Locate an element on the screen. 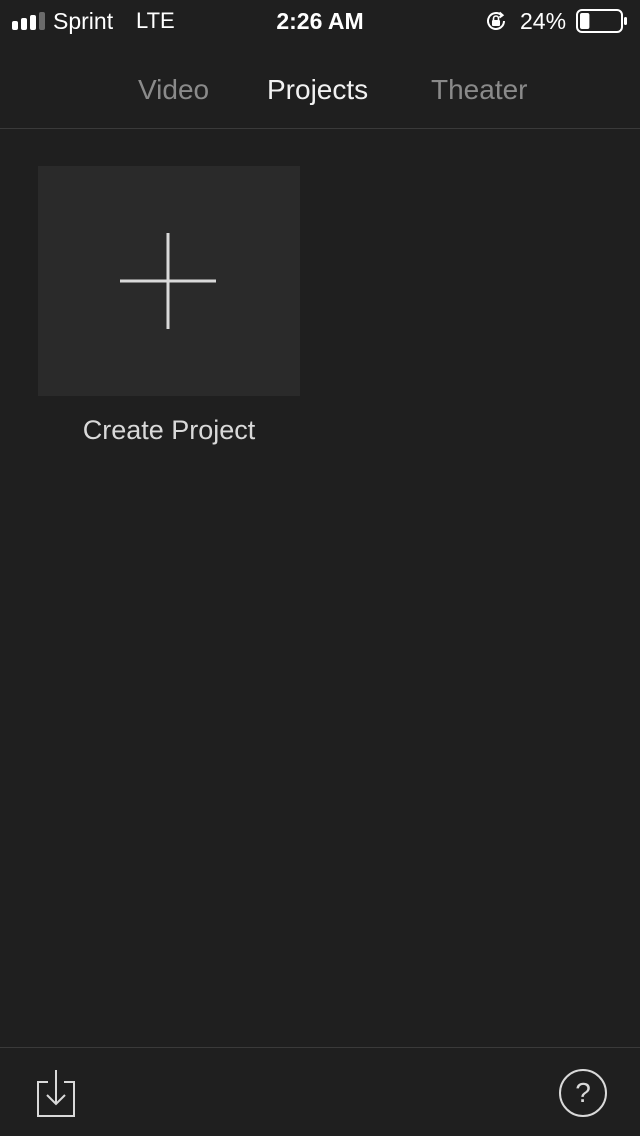 The width and height of the screenshot is (640, 1136). help-question-mark: ? is located at coordinates (583, 1092).